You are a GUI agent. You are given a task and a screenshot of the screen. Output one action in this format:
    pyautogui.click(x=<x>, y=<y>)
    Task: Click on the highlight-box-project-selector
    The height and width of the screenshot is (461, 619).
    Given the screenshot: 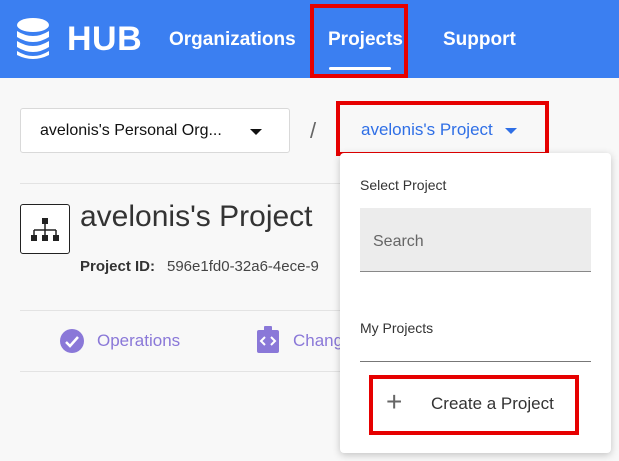 What is the action you would take?
    pyautogui.click(x=442, y=128)
    